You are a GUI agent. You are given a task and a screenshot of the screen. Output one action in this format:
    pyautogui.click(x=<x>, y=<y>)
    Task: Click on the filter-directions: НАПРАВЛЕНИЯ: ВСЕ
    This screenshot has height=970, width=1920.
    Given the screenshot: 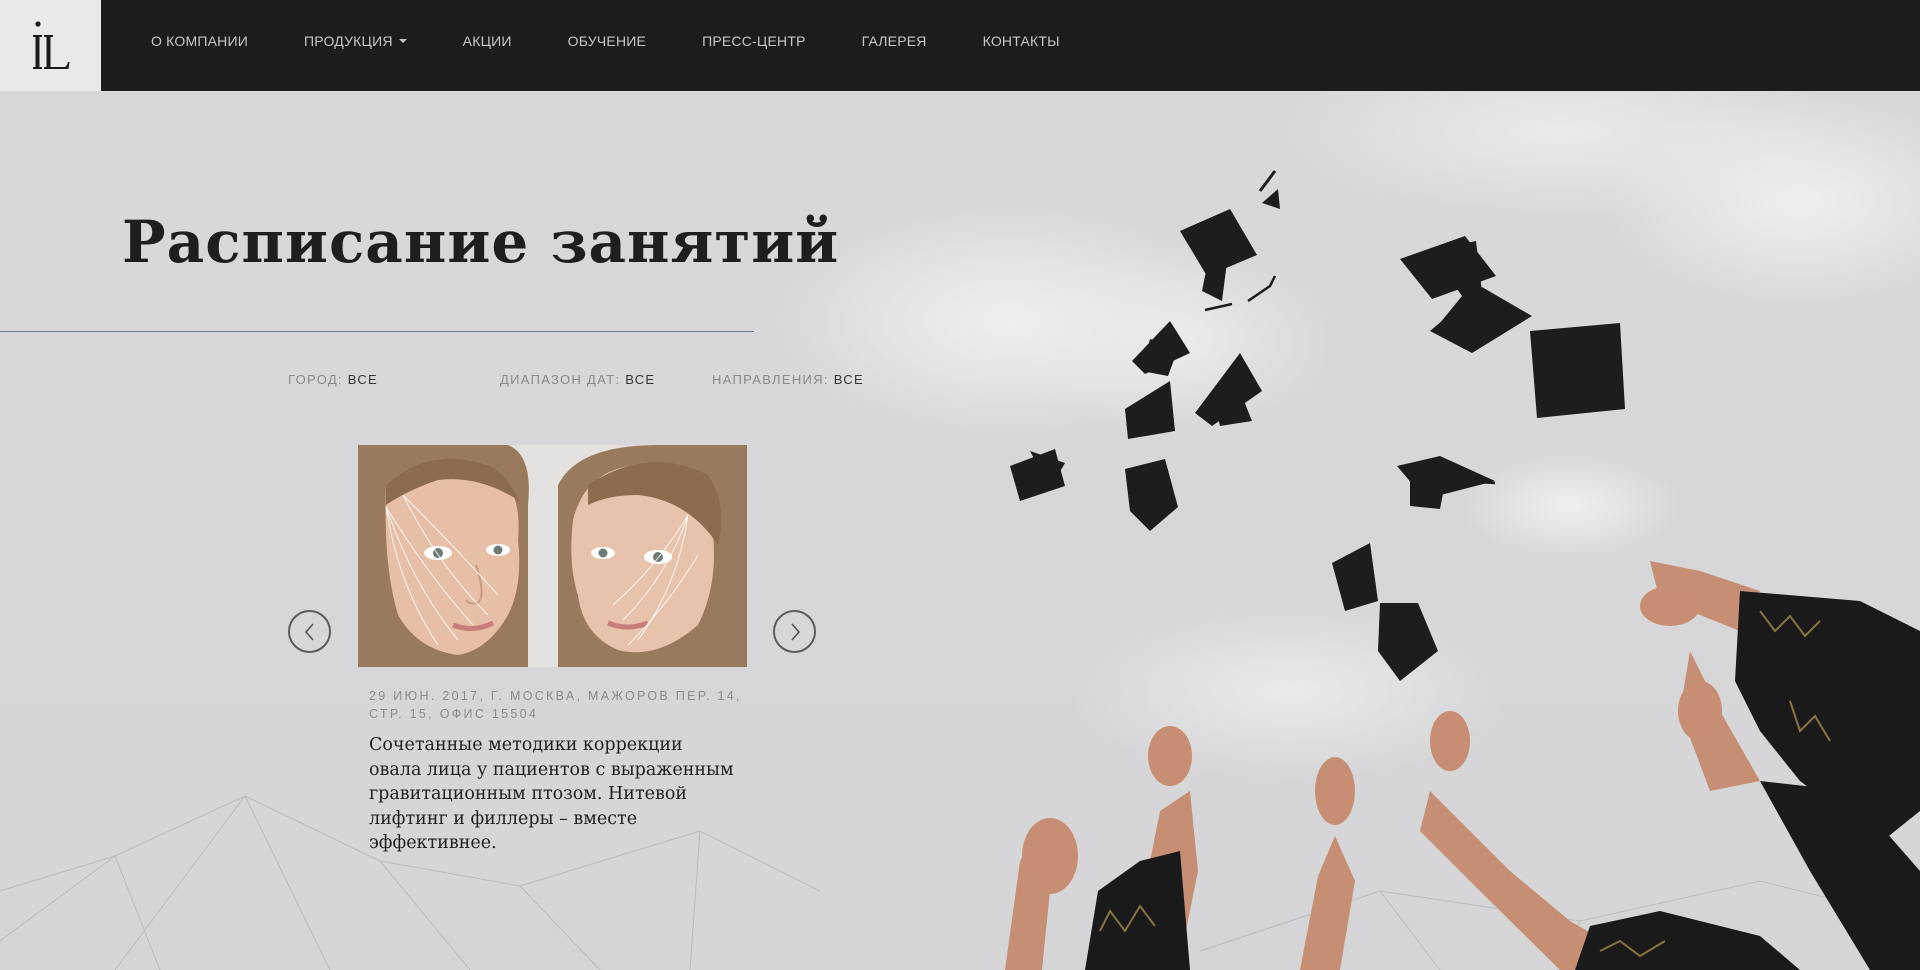 What is the action you would take?
    pyautogui.click(x=788, y=379)
    